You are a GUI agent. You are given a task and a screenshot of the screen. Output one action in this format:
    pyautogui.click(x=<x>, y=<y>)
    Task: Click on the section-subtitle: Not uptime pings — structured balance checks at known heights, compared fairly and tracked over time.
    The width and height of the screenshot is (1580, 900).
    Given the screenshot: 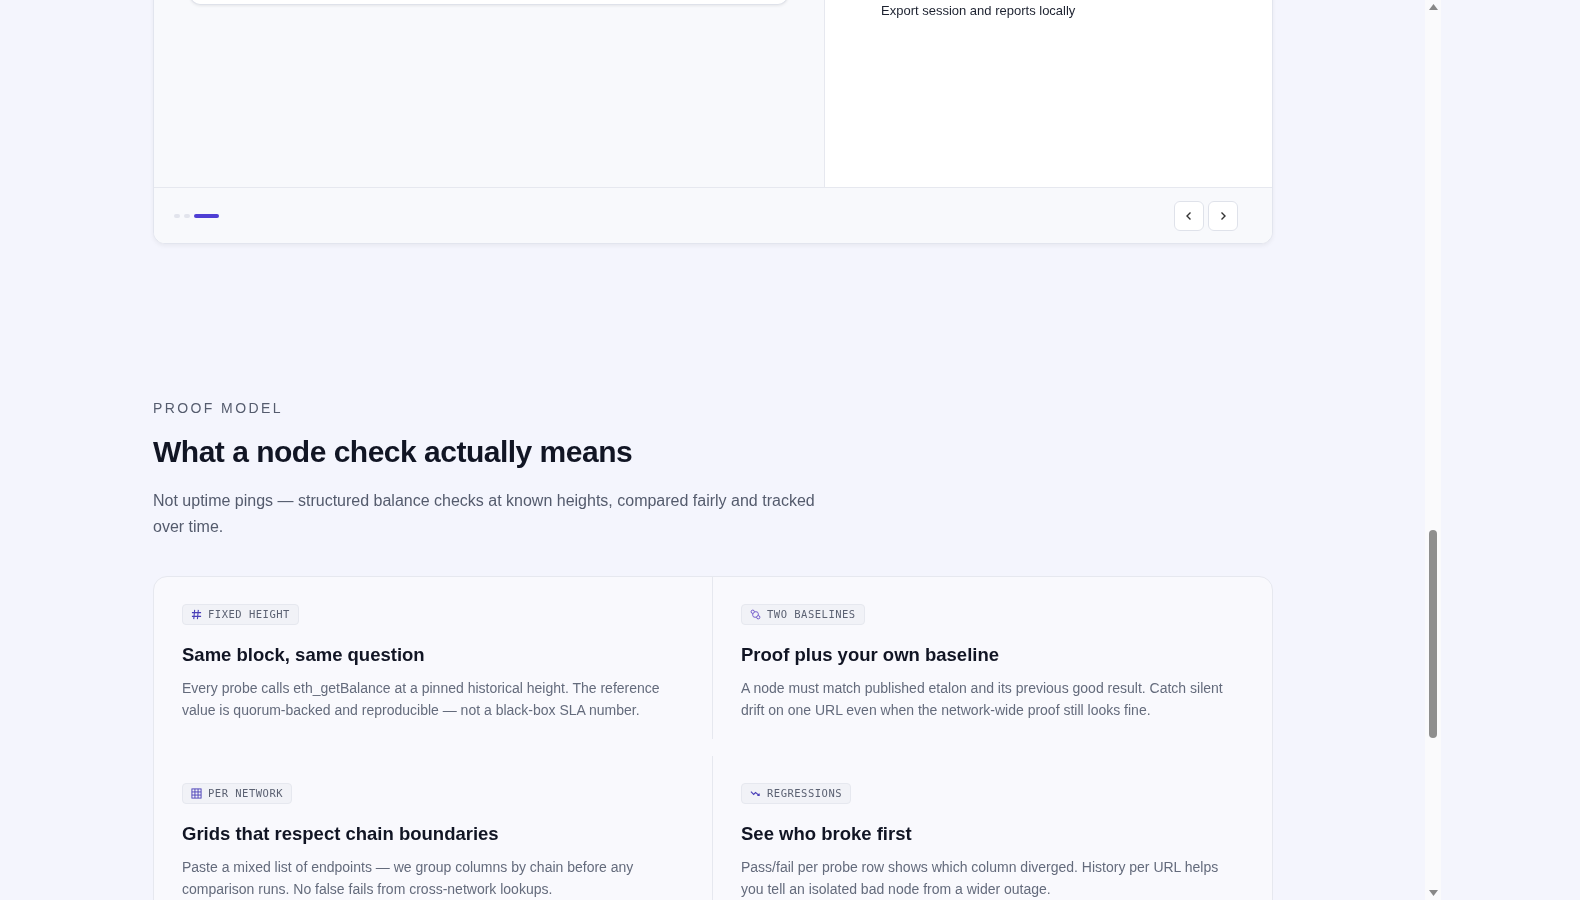 What is the action you would take?
    pyautogui.click(x=484, y=514)
    